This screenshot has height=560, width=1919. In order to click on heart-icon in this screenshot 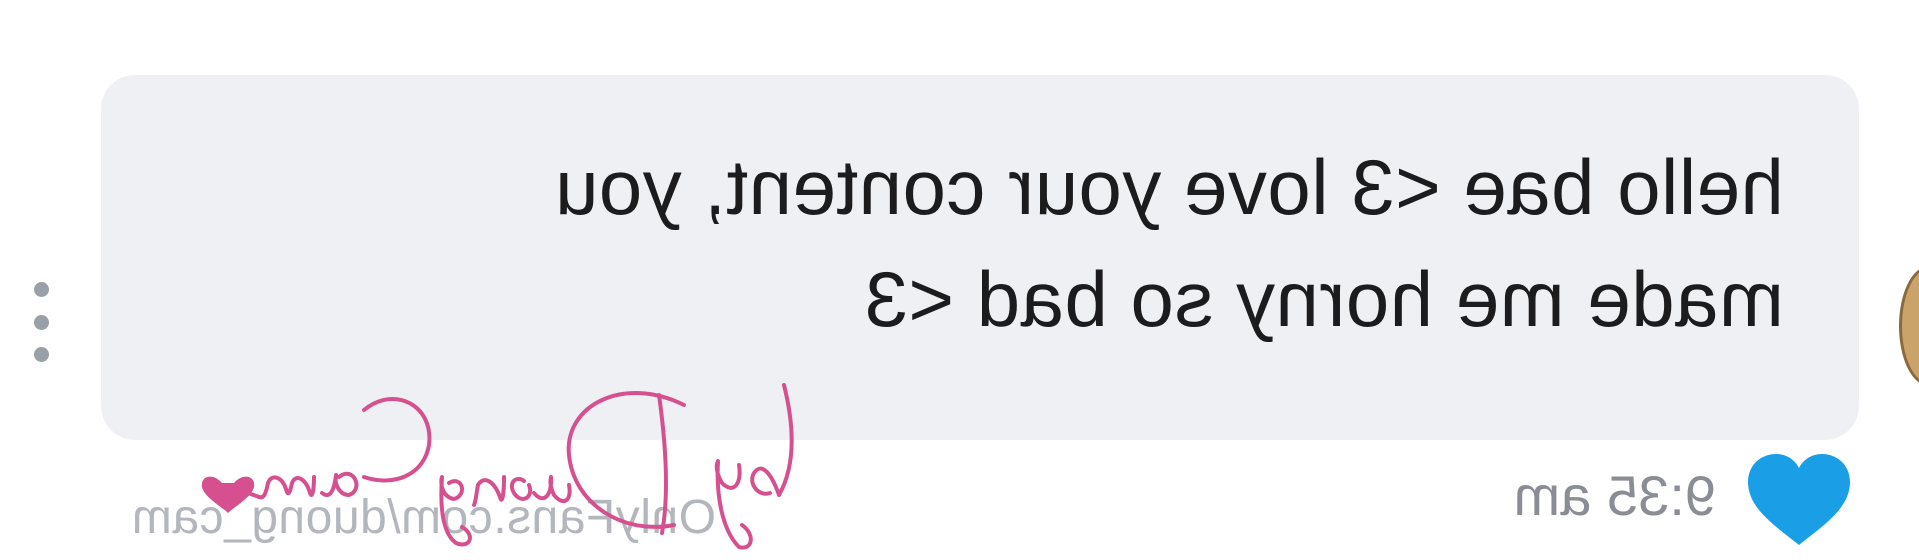, I will do `click(1799, 500)`.